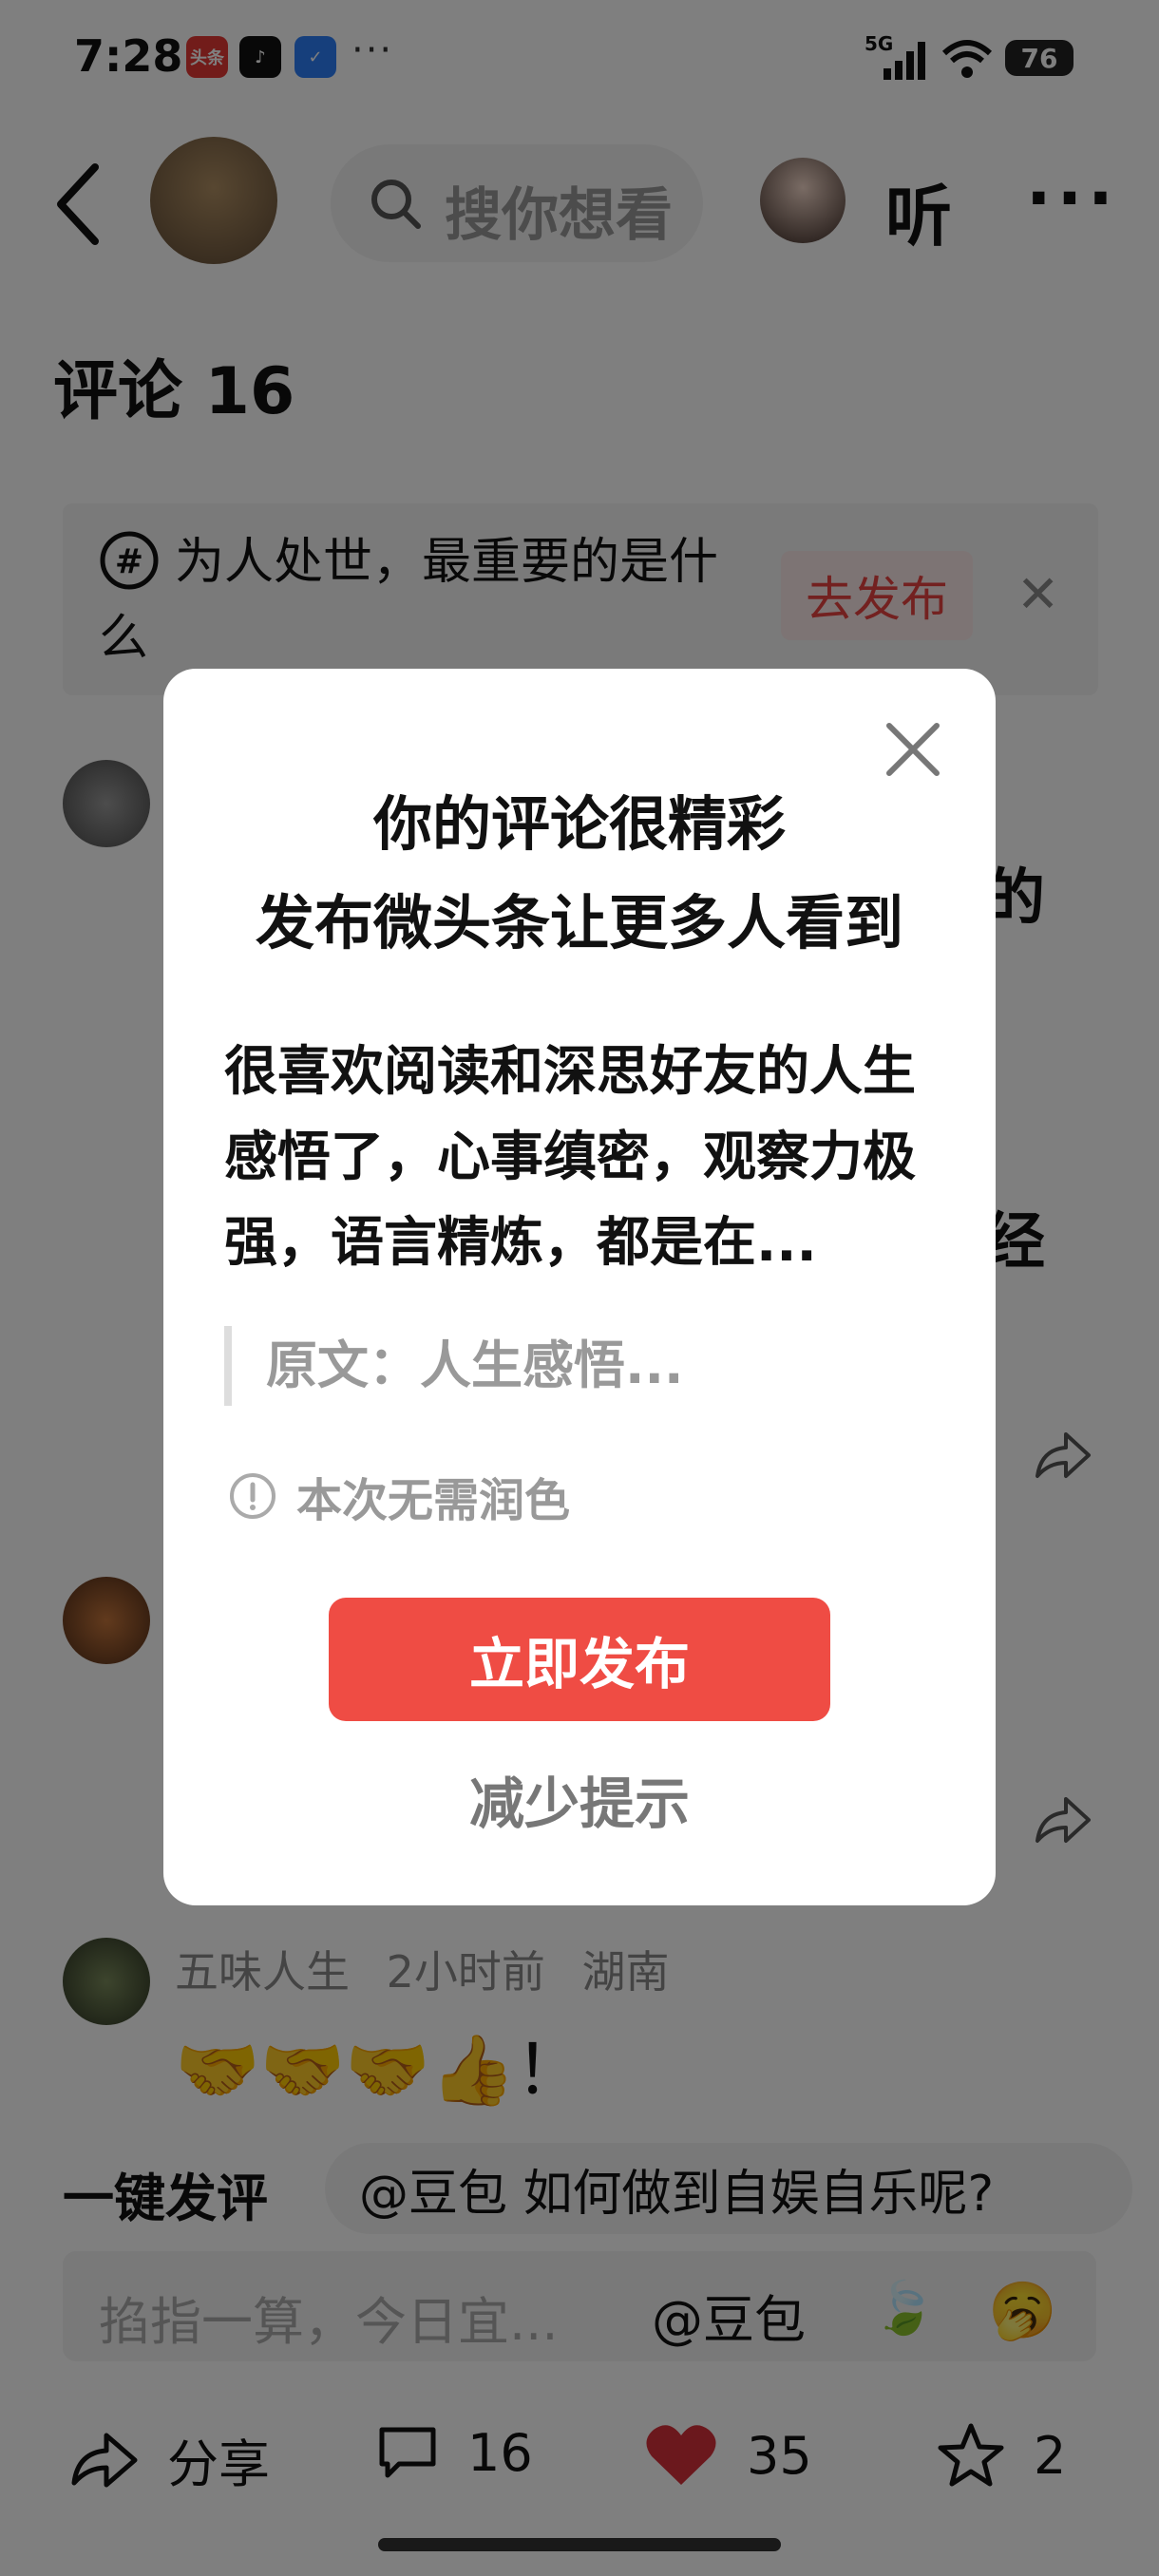 The width and height of the screenshot is (1159, 2576). What do you see at coordinates (579, 1799) in the screenshot?
I see `reduce-prompts-button: 减少提示` at bounding box center [579, 1799].